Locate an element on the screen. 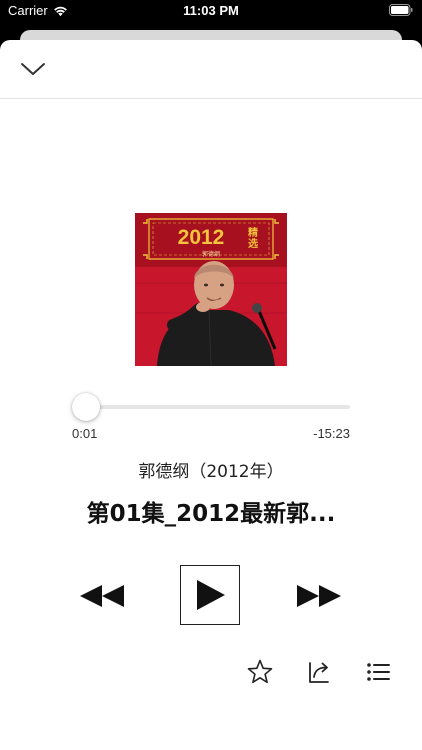  forward-button is located at coordinates (319, 596).